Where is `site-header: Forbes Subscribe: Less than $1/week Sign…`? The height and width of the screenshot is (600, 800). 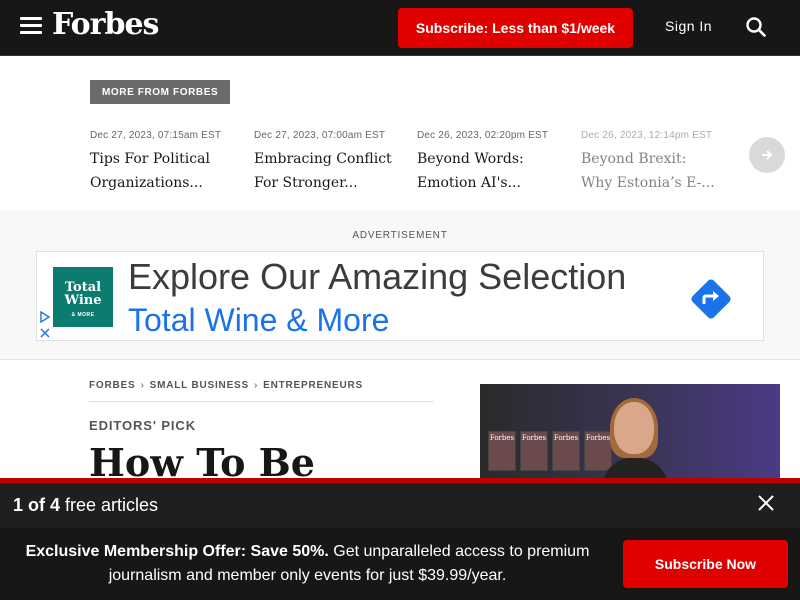
site-header: Forbes Subscribe: Less than $1/week Sign… is located at coordinates (400, 28).